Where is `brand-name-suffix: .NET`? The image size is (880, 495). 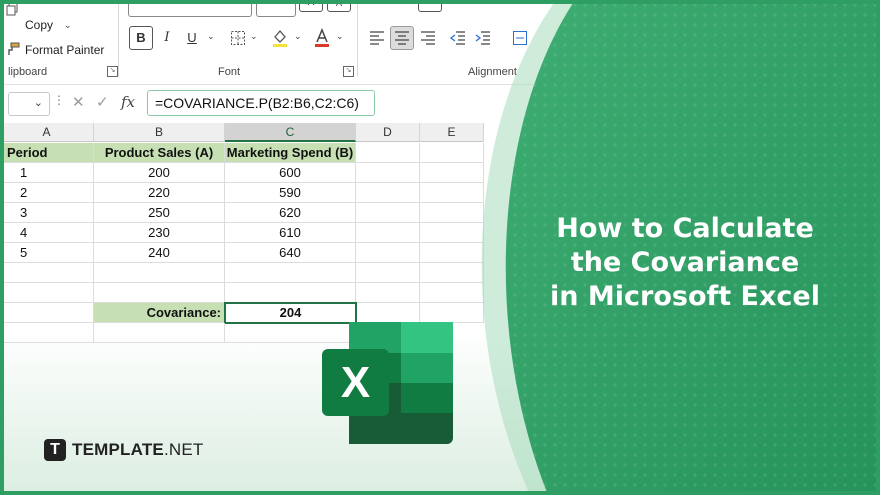 brand-name-suffix: .NET is located at coordinates (183, 449).